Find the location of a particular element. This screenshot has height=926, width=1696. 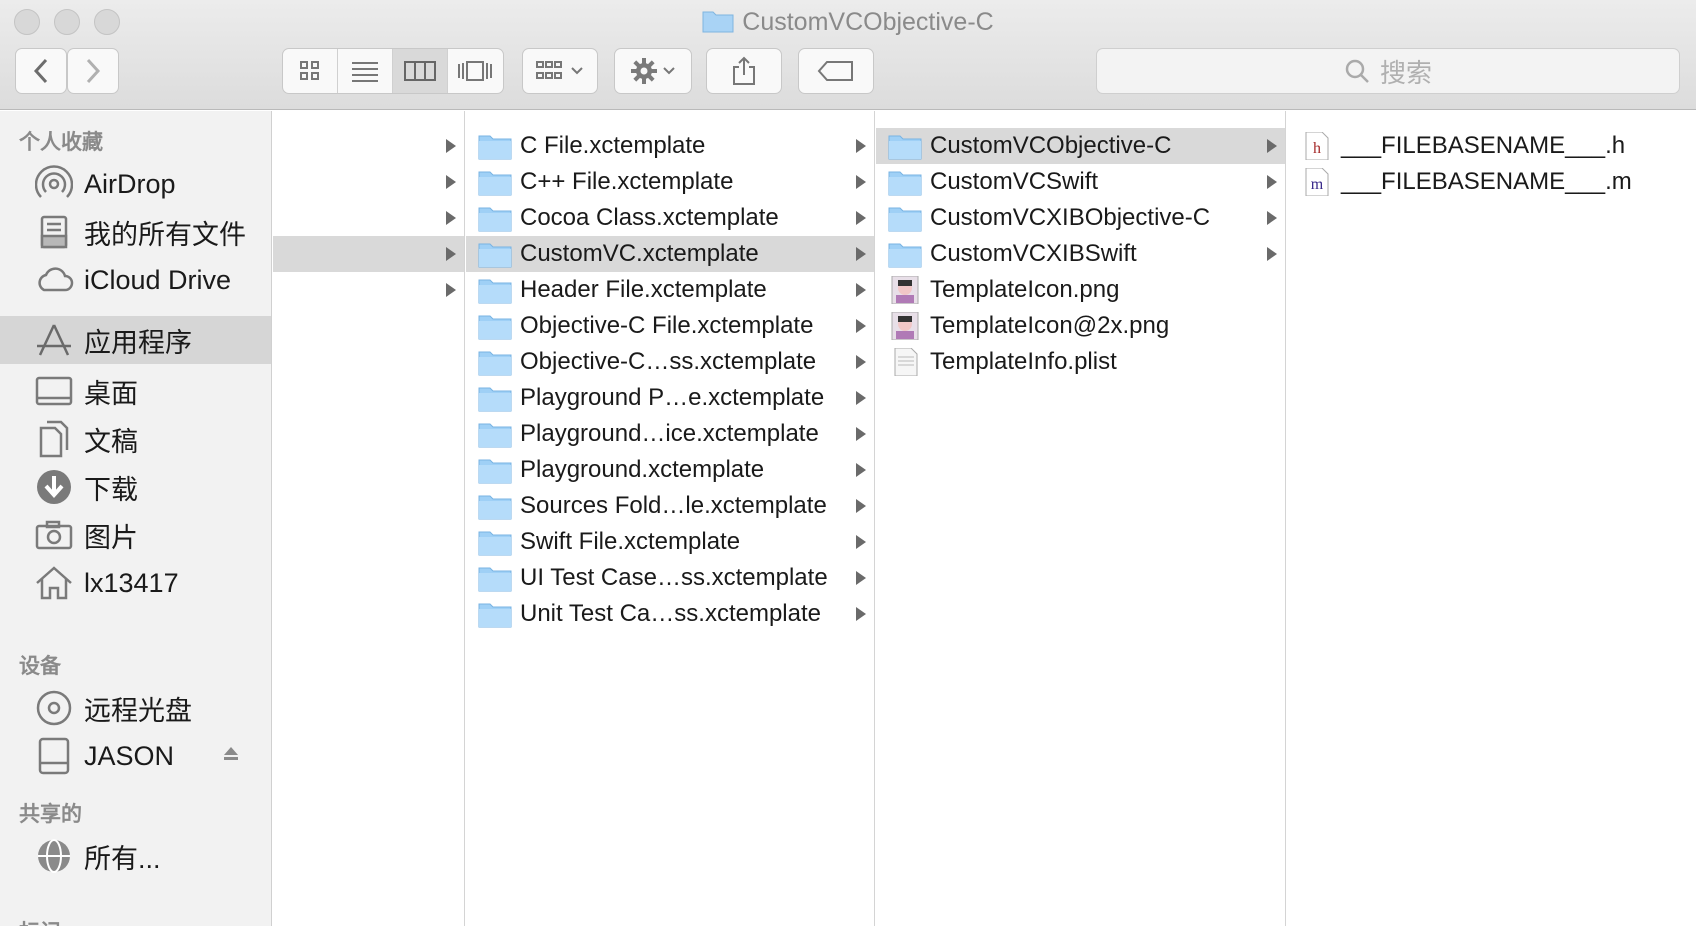

sidebar-item-all-files: 我的所有文件 is located at coordinates (135, 232).